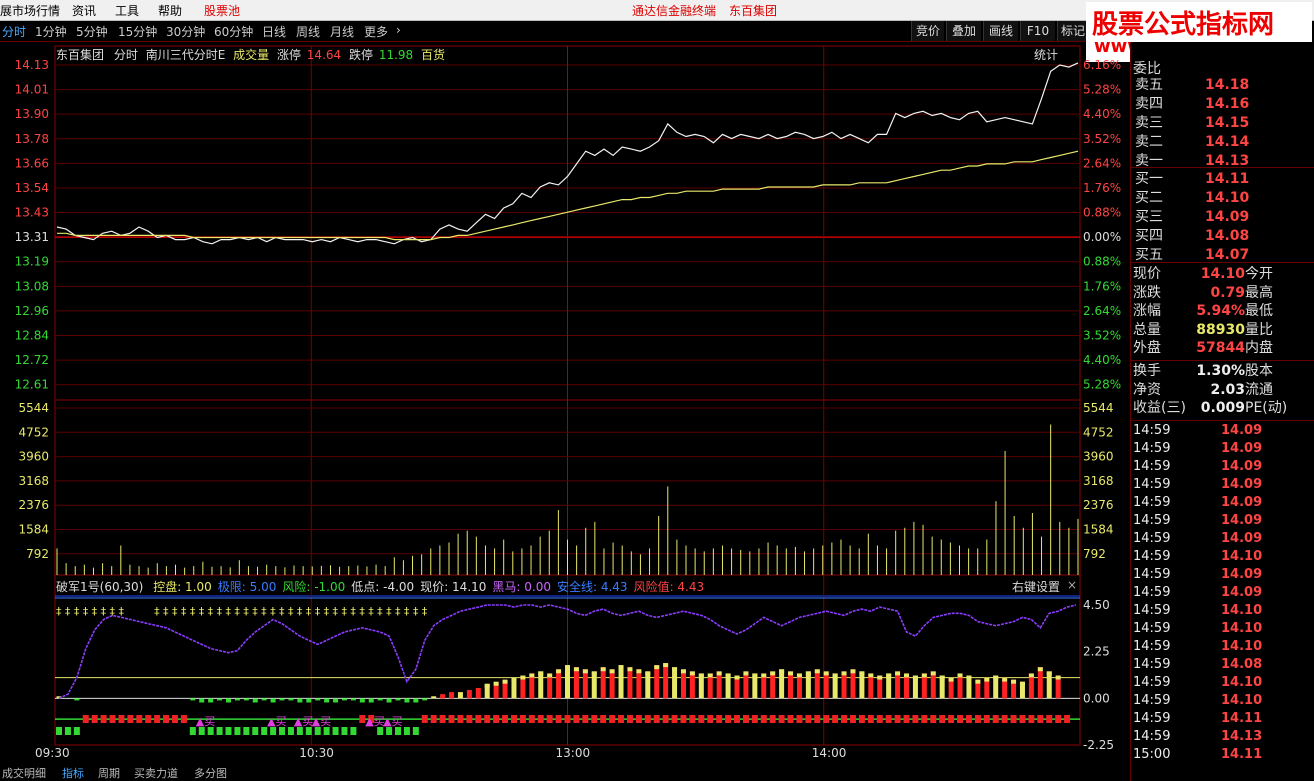  Describe the element at coordinates (1227, 389) in the screenshot. I see `fundamental-stat-value: 2.03` at that location.